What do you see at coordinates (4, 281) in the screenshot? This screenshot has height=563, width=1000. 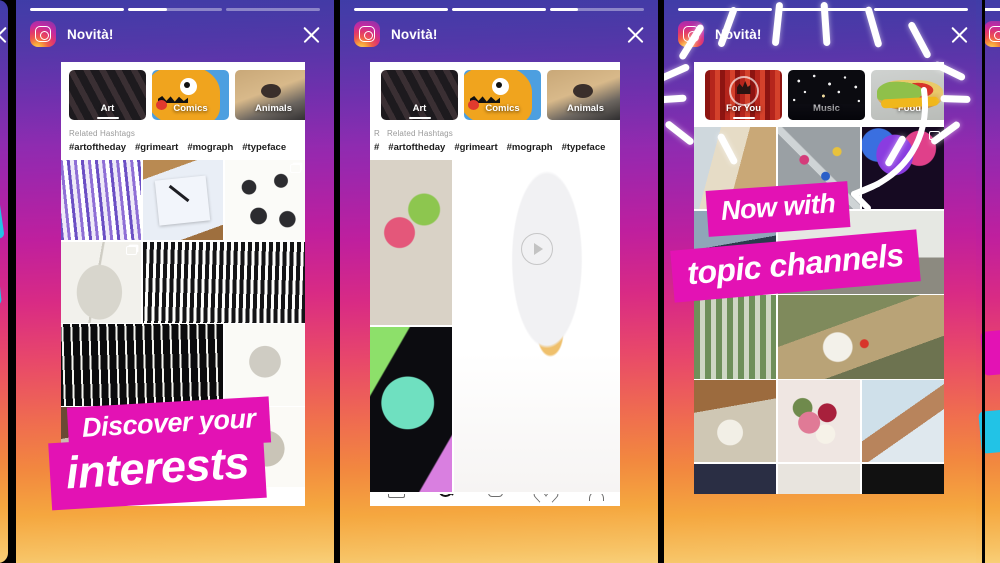 I see `panel-edge-left` at bounding box center [4, 281].